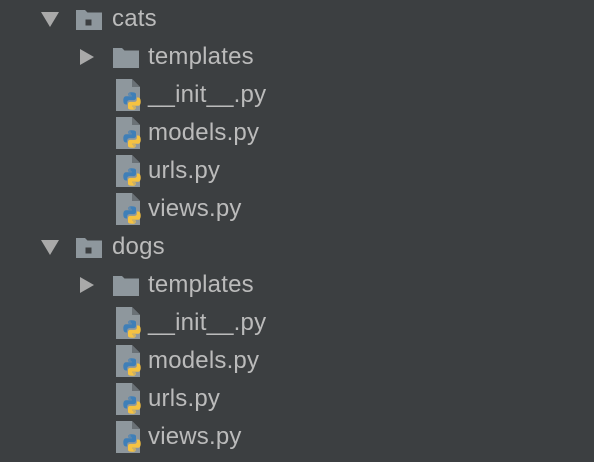 The image size is (594, 462). I want to click on tree-node-dogs: dogs, so click(297, 247).